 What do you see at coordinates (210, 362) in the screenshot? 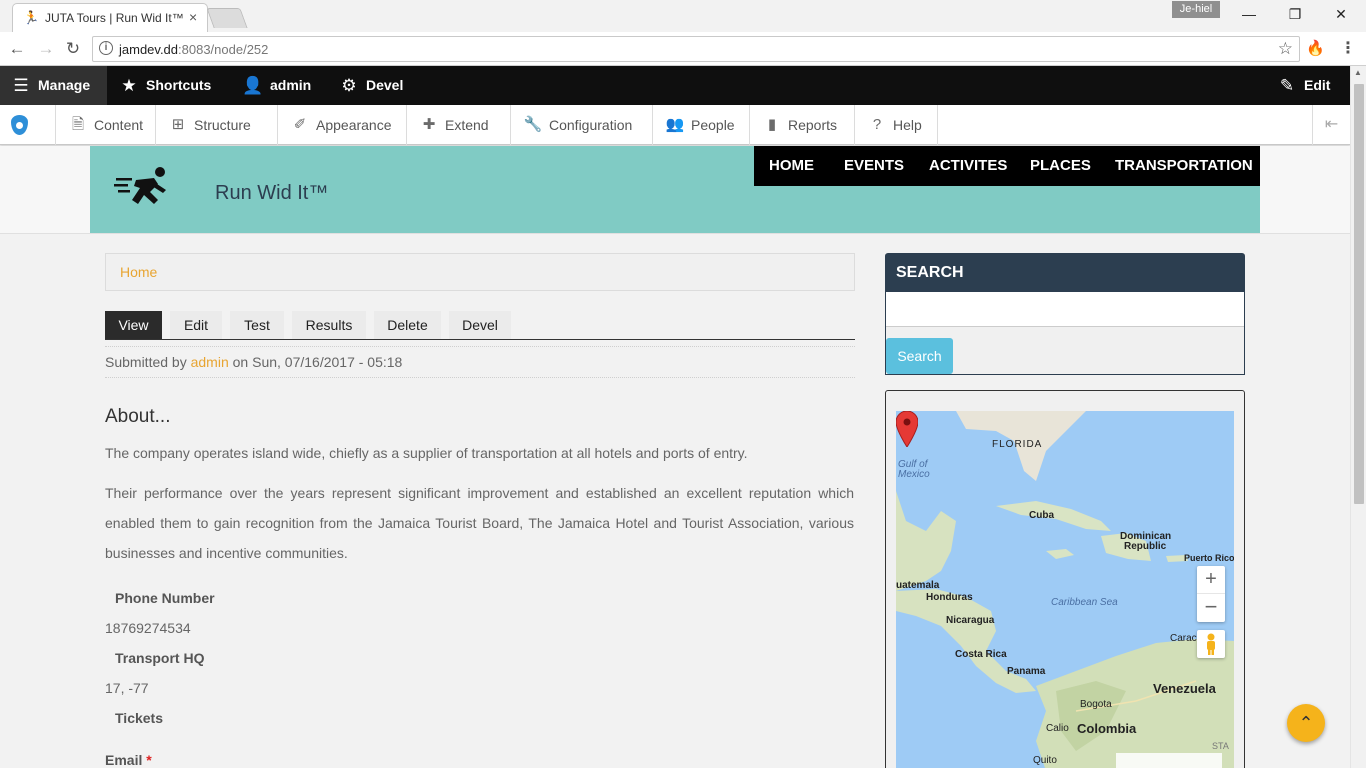
I see `author-link: admin` at bounding box center [210, 362].